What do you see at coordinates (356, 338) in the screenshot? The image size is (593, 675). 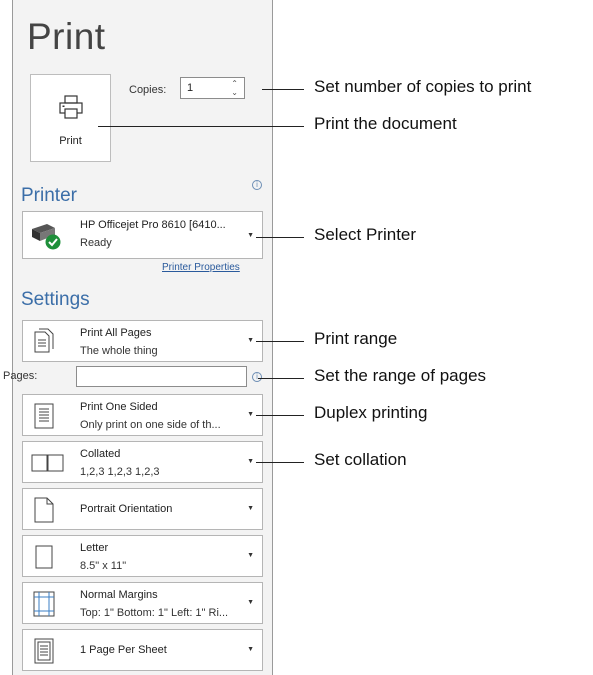 I see `callout-range: Print range` at bounding box center [356, 338].